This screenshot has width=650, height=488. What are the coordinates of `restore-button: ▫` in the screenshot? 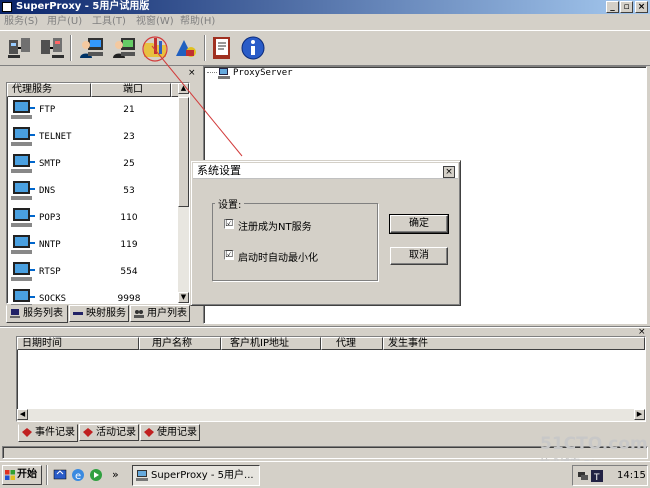 It's located at (626, 7).